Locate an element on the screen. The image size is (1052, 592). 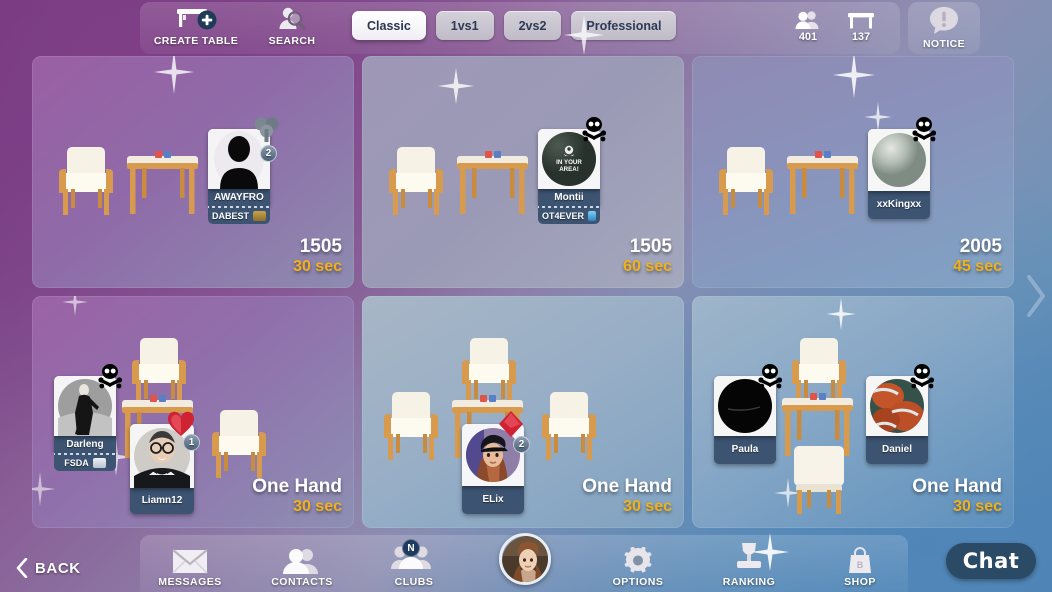
player-club-label: FSDA is located at coordinates (76, 463).